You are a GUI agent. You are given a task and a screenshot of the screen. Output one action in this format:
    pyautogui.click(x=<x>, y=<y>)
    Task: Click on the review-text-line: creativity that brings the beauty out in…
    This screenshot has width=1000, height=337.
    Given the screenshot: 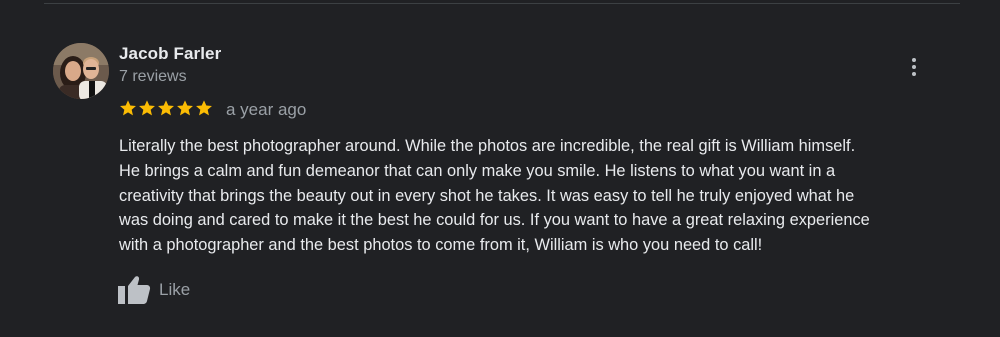 What is the action you would take?
    pyautogui.click(x=487, y=195)
    